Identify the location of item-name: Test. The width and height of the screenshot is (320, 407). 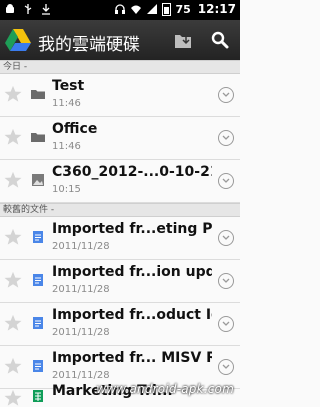
(68, 86).